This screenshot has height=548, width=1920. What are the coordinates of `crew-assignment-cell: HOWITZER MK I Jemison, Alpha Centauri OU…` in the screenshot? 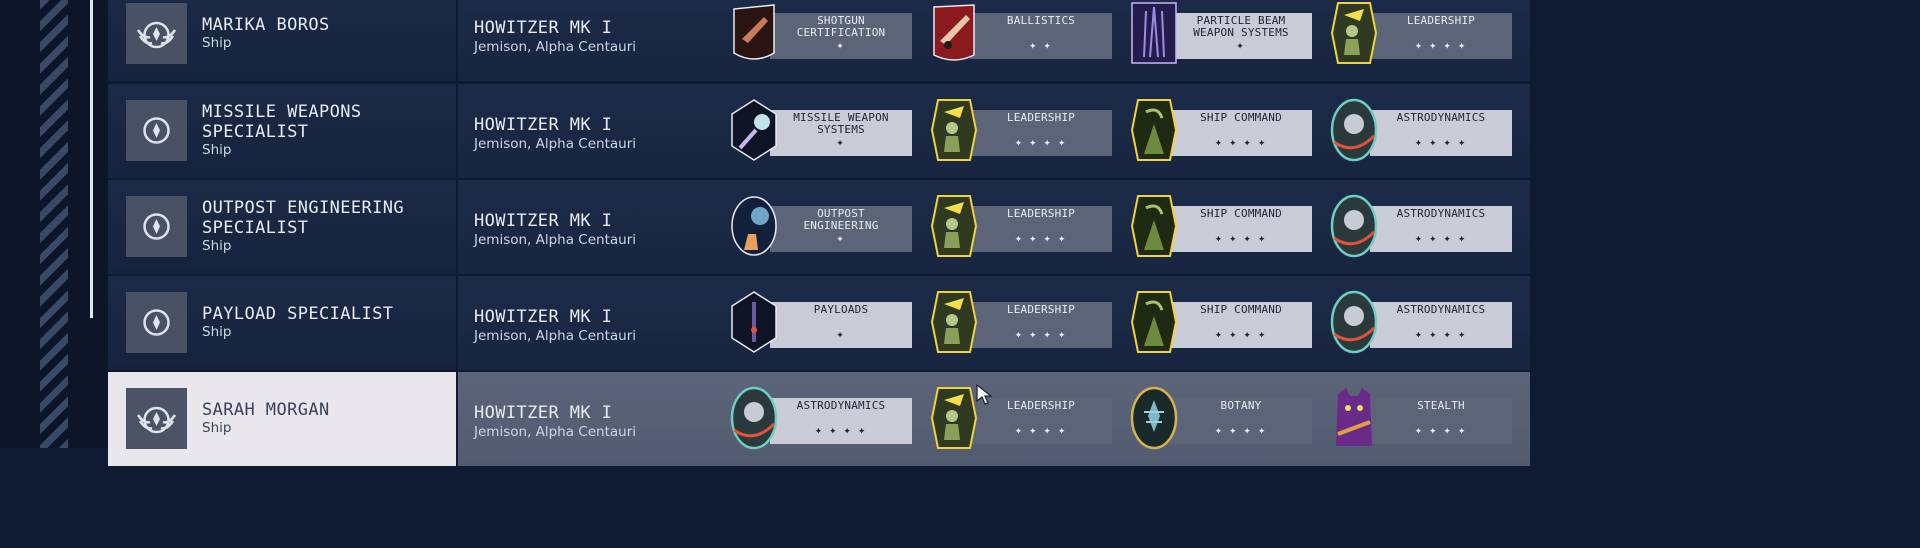 It's located at (994, 227).